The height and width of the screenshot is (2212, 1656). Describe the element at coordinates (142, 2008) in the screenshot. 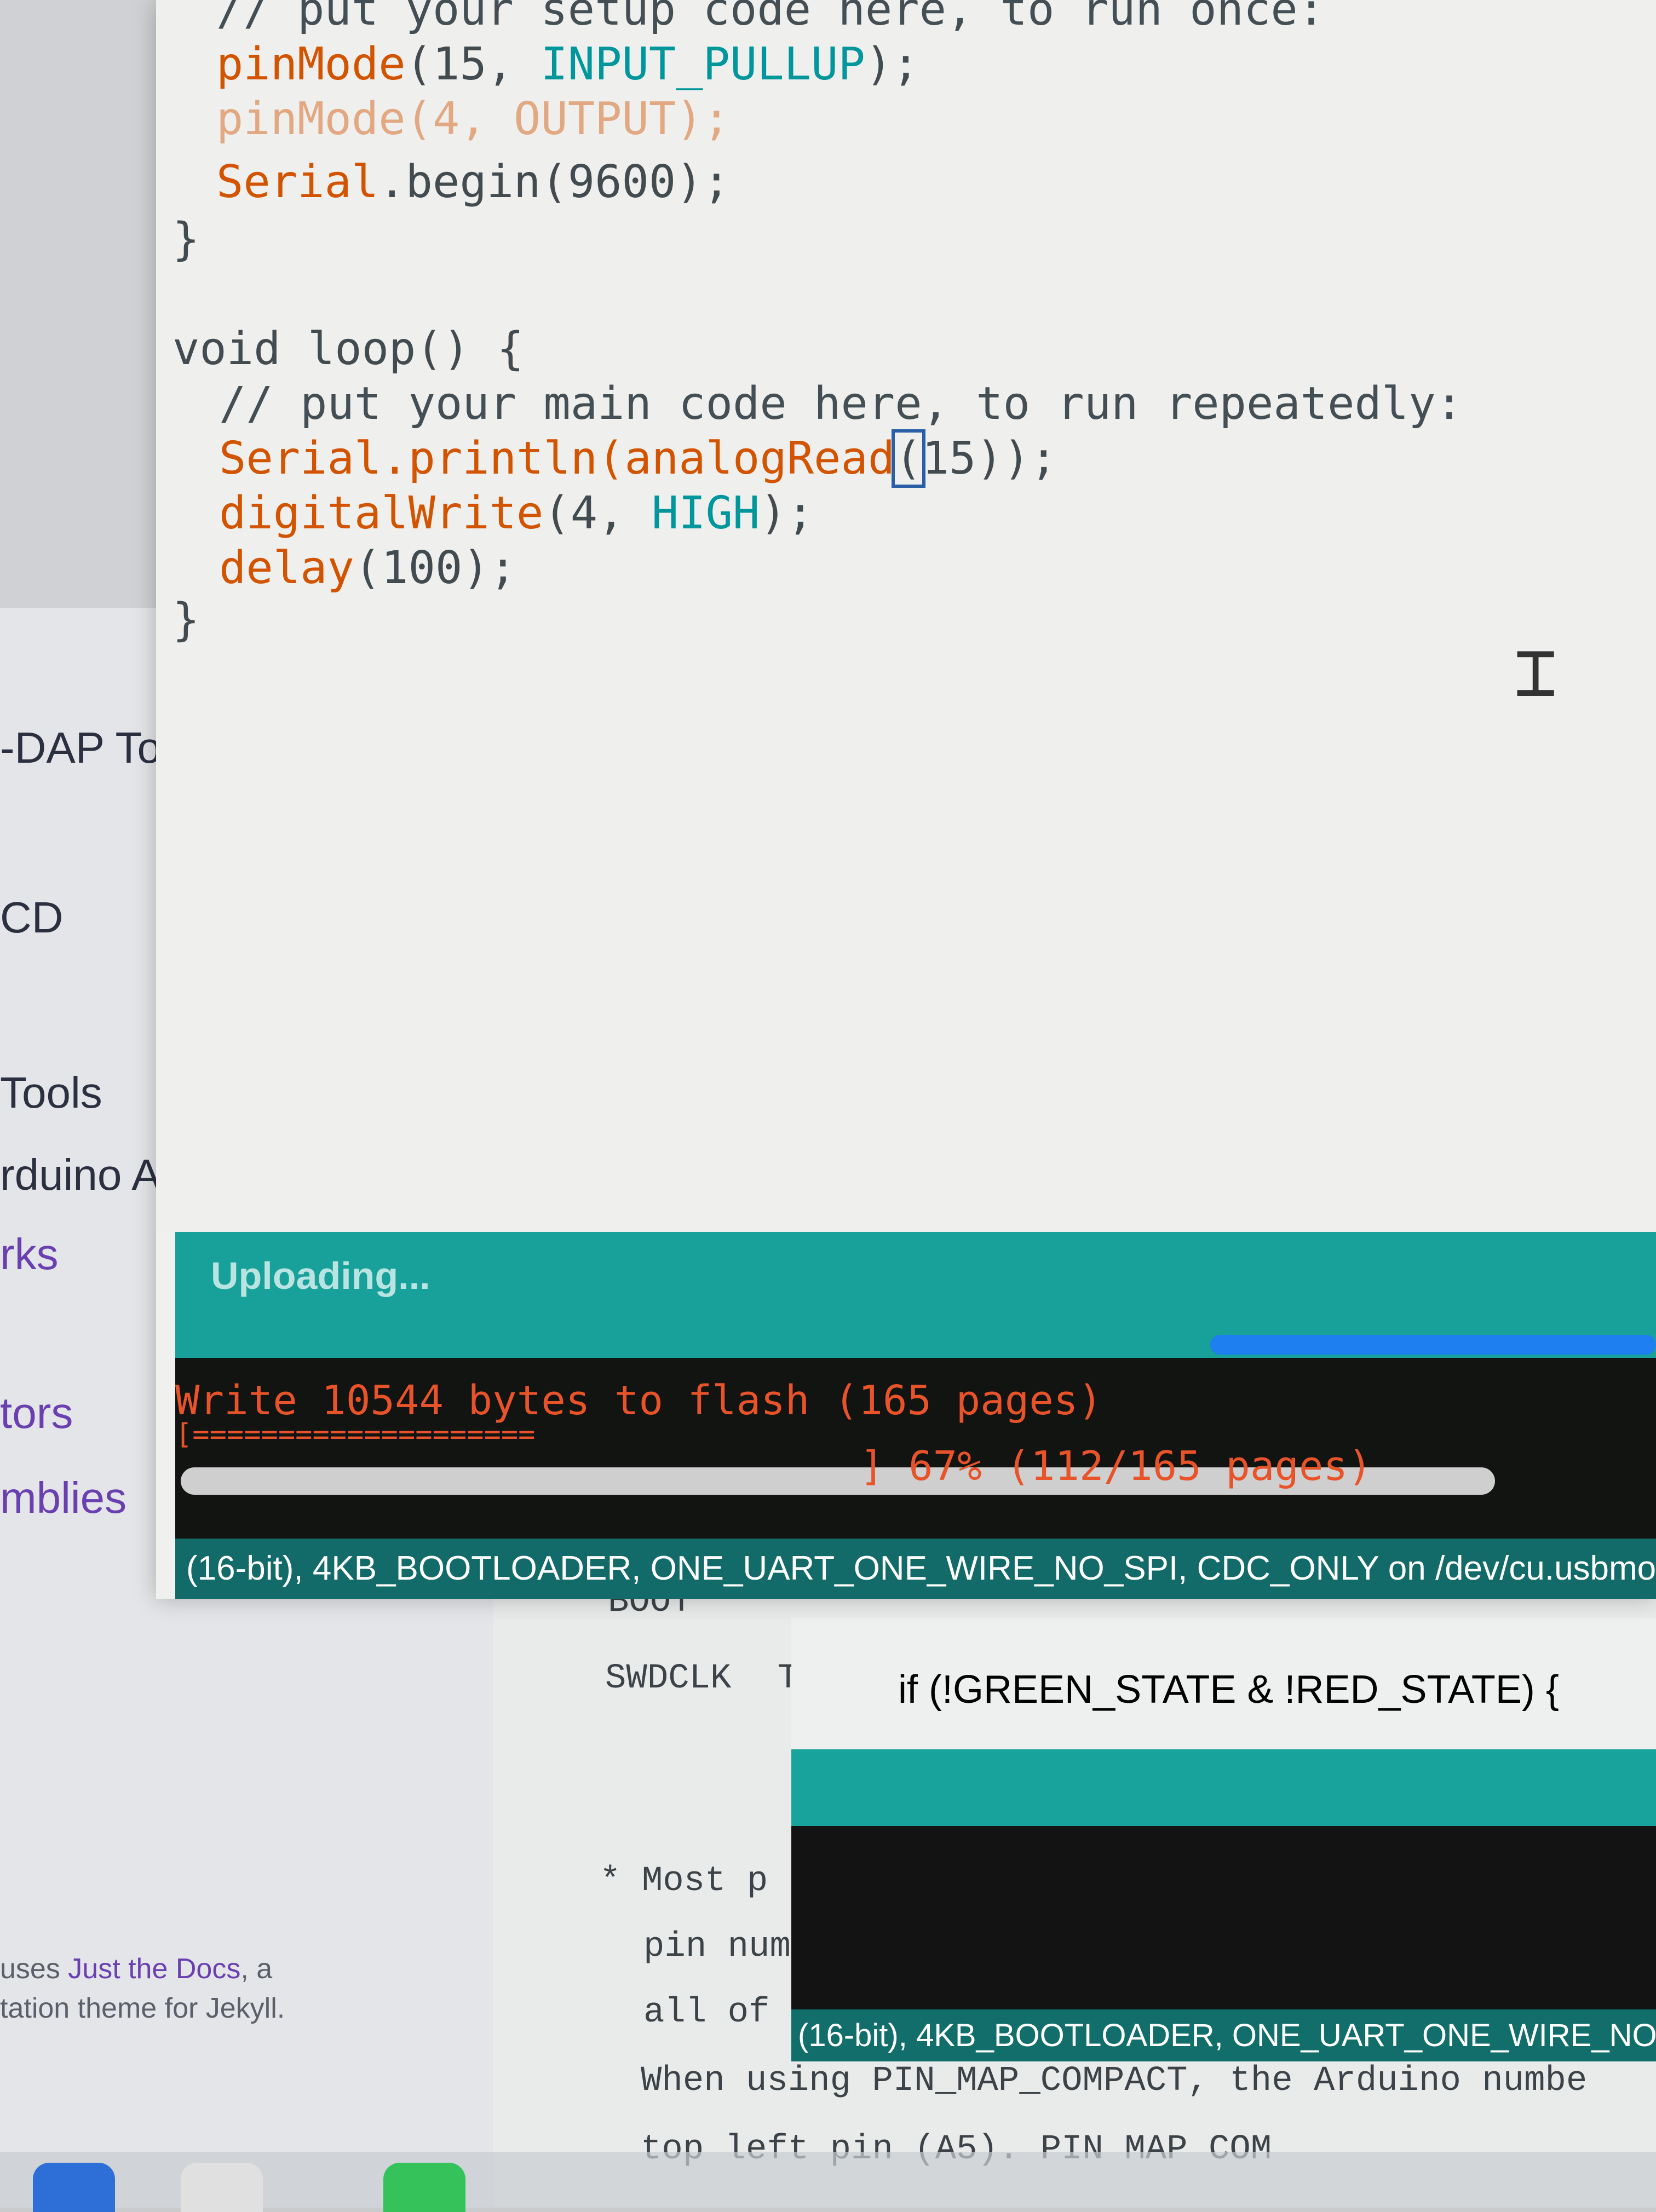

I see `footer-line2: tation theme for Jekyll.` at that location.